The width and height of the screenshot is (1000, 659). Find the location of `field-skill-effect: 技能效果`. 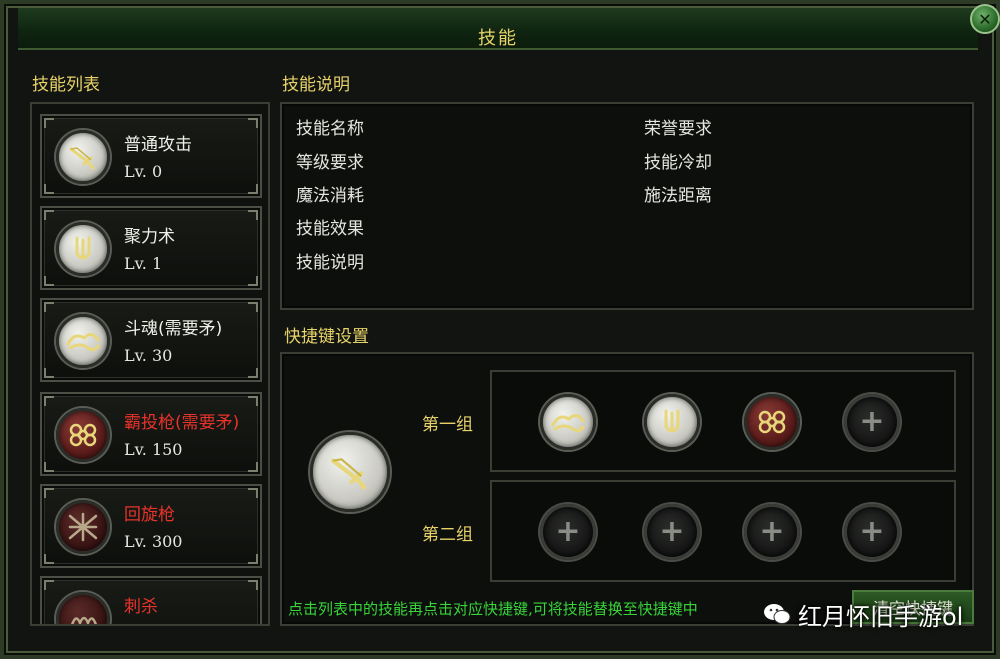

field-skill-effect: 技能效果 is located at coordinates (330, 229).